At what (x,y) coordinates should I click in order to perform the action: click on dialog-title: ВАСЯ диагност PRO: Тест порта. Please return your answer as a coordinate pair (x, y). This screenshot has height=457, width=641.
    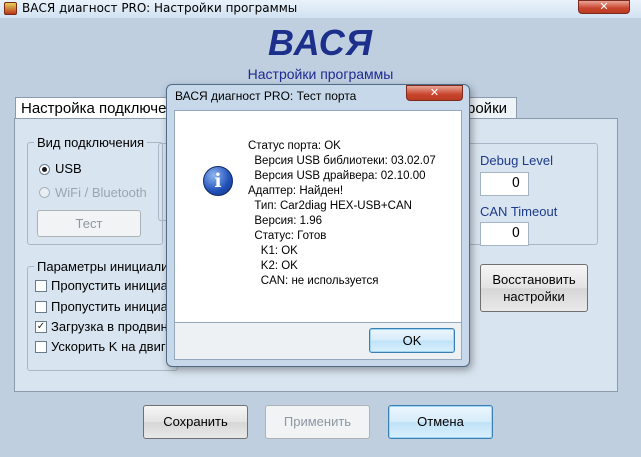
    Looking at the image, I should click on (266, 96).